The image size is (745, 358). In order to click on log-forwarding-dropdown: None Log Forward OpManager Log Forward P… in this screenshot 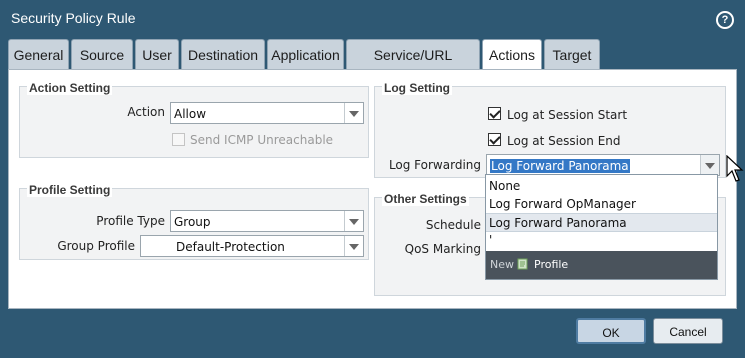, I will do `click(601, 227)`.